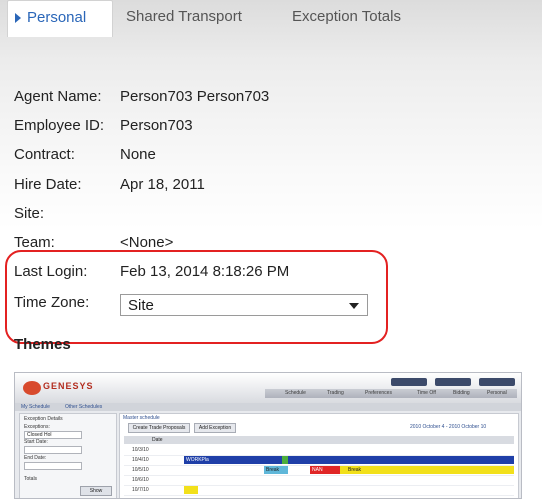 The height and width of the screenshot is (499, 542). Describe the element at coordinates (37, 427) in the screenshot. I see `preview-left-label: Exceptions:` at that location.